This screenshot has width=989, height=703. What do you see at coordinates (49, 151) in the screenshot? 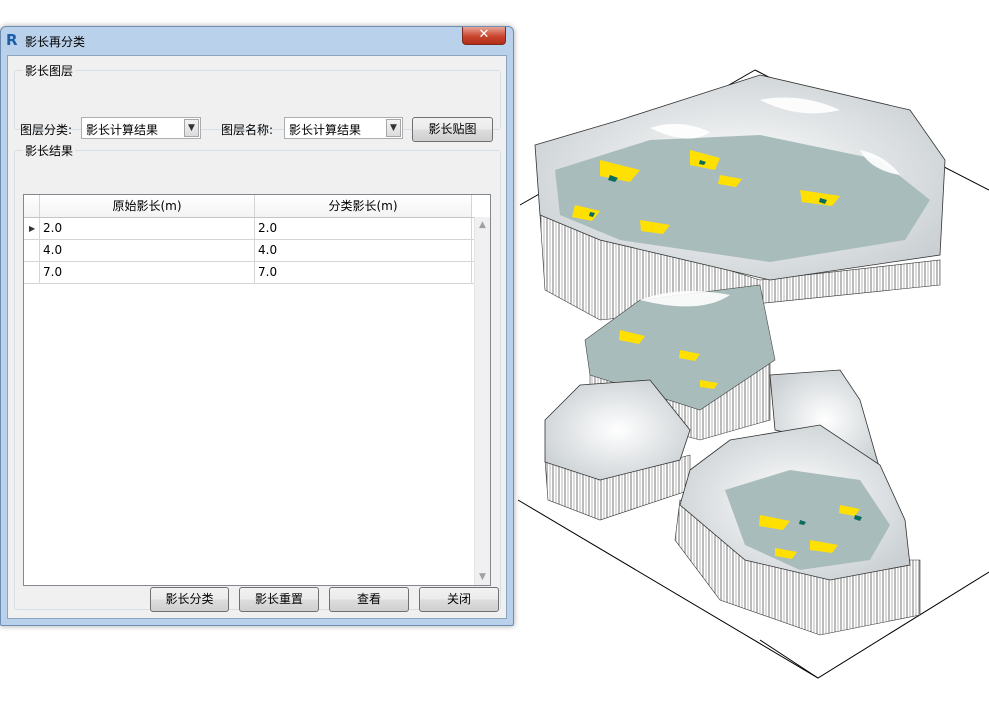
I see `result-group-legend: 影长结果` at bounding box center [49, 151].